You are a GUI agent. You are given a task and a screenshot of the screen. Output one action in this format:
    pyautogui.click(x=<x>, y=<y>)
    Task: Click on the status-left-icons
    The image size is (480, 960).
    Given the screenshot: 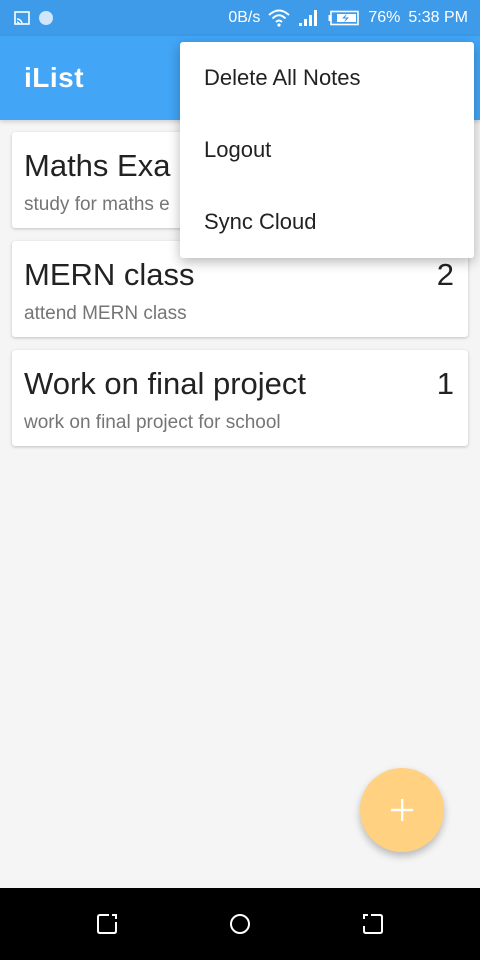 What is the action you would take?
    pyautogui.click(x=34, y=18)
    